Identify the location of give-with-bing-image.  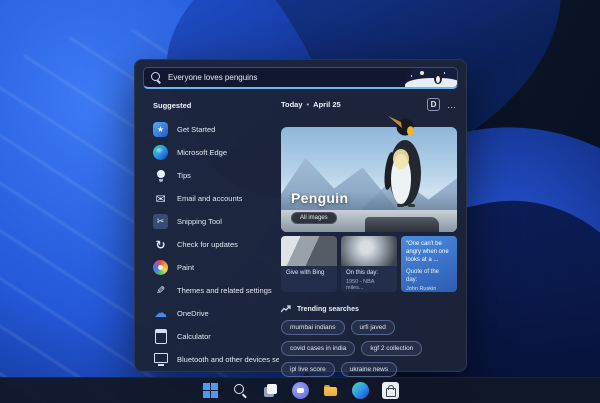
(309, 251).